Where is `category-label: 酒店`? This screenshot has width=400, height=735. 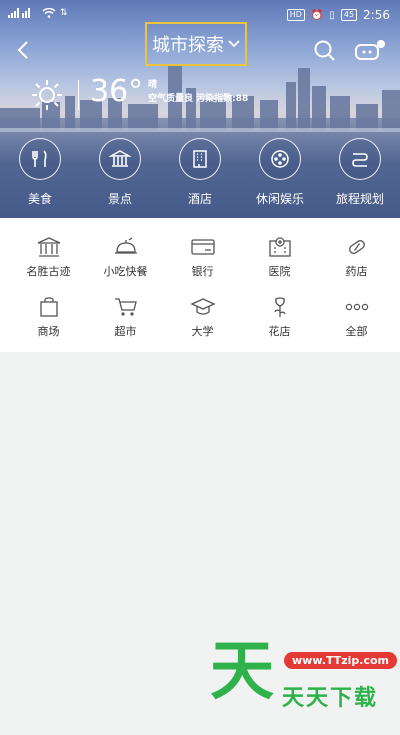
category-label: 酒店 is located at coordinates (199, 199).